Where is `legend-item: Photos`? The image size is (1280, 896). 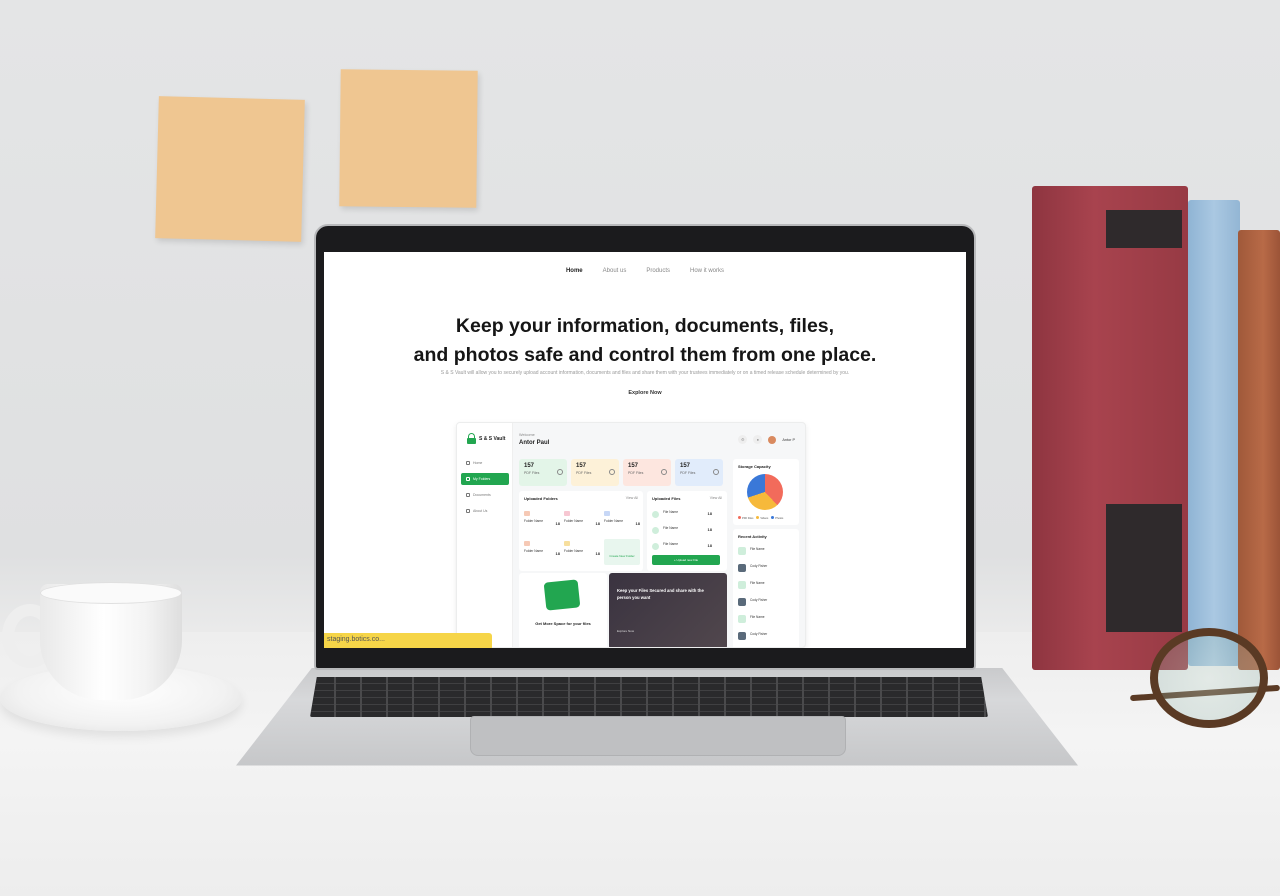
legend-item: Photos is located at coordinates (777, 518).